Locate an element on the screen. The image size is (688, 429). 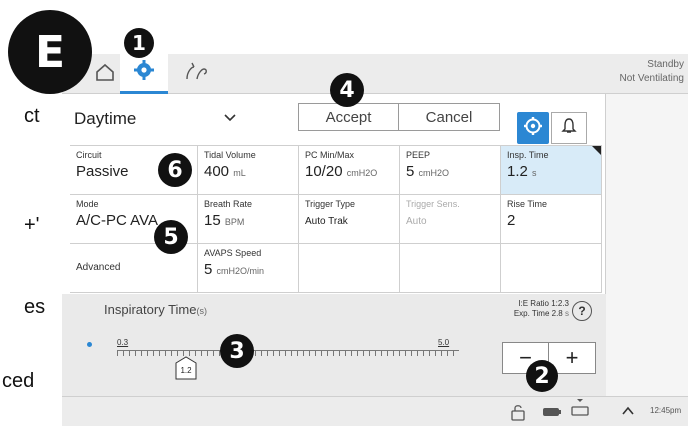
tab-bar is located at coordinates (375, 74).